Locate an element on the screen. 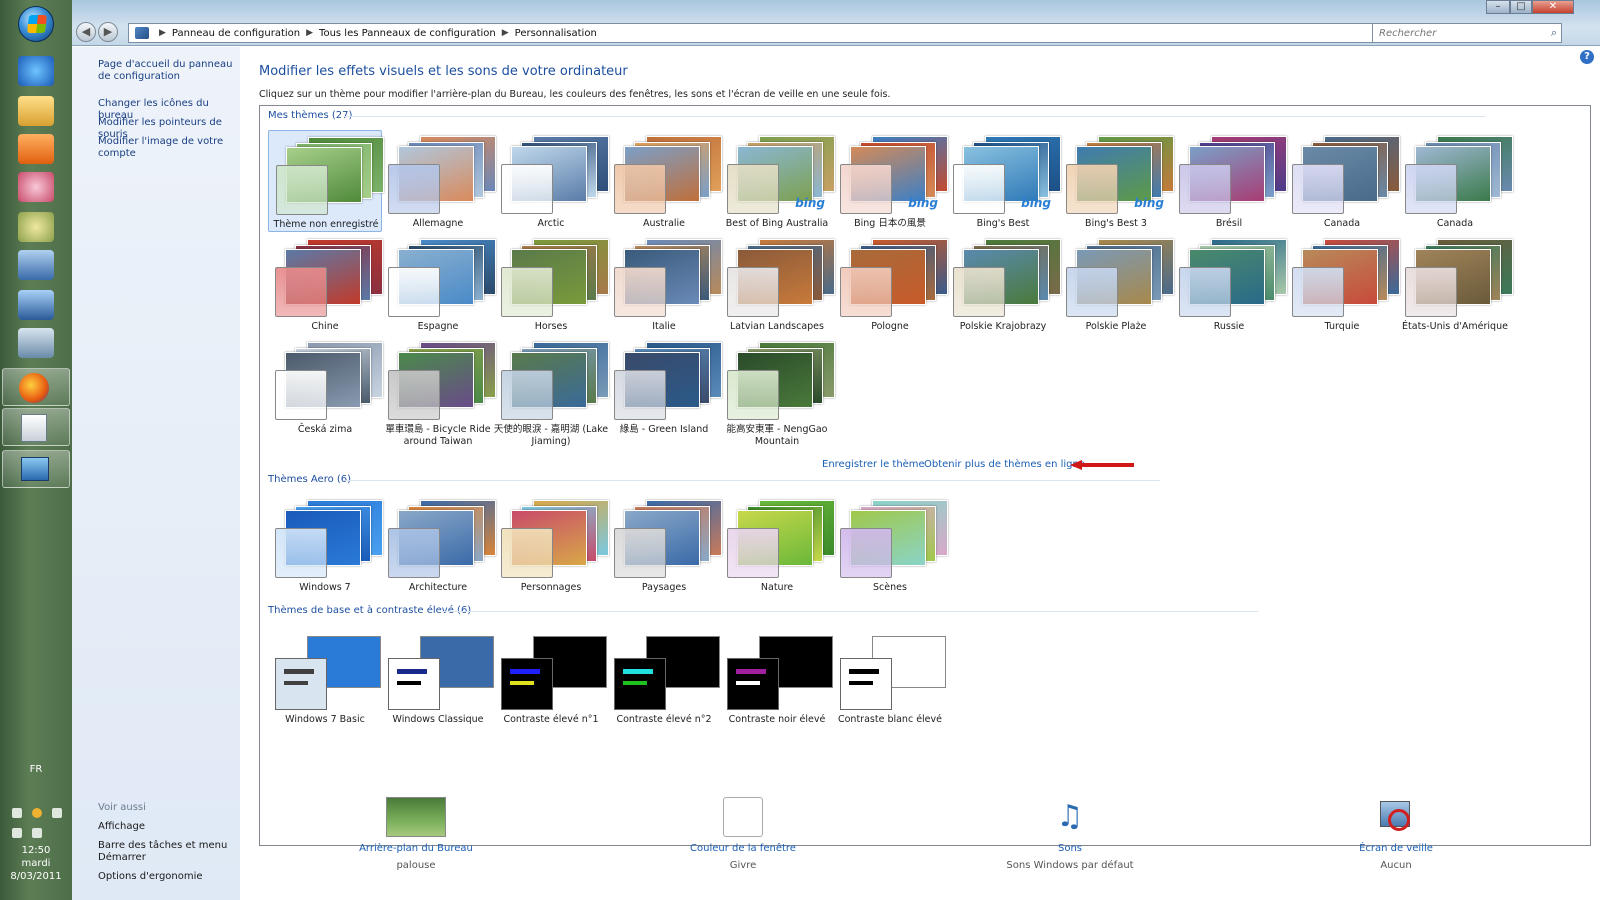 The height and width of the screenshot is (900, 1600). theme-item: Brésil is located at coordinates (1229, 181).